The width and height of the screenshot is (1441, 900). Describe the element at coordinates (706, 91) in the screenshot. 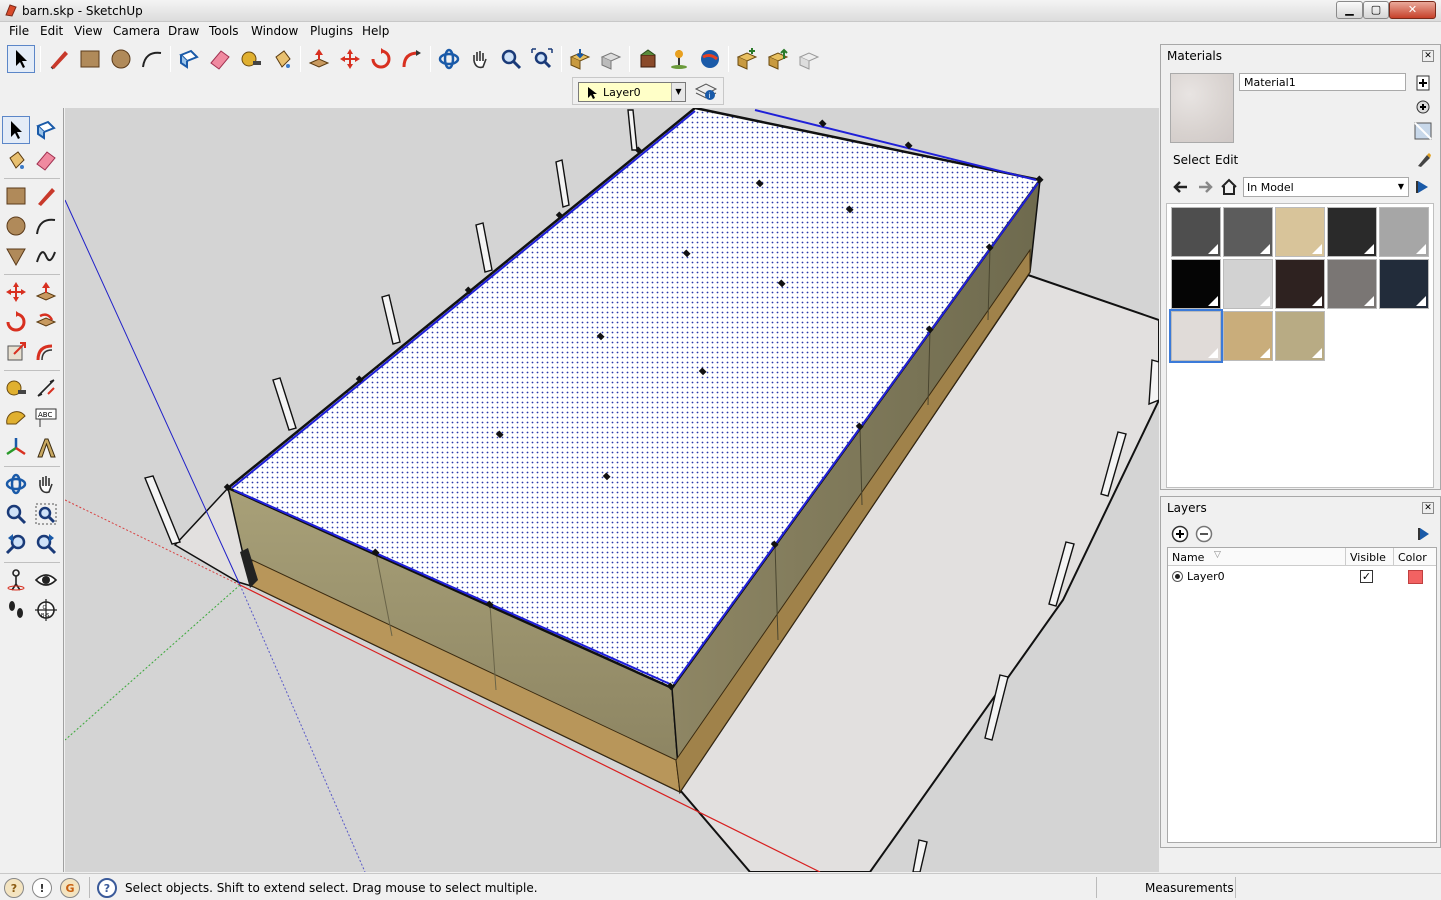

I see `layer-manager-icon: i` at that location.